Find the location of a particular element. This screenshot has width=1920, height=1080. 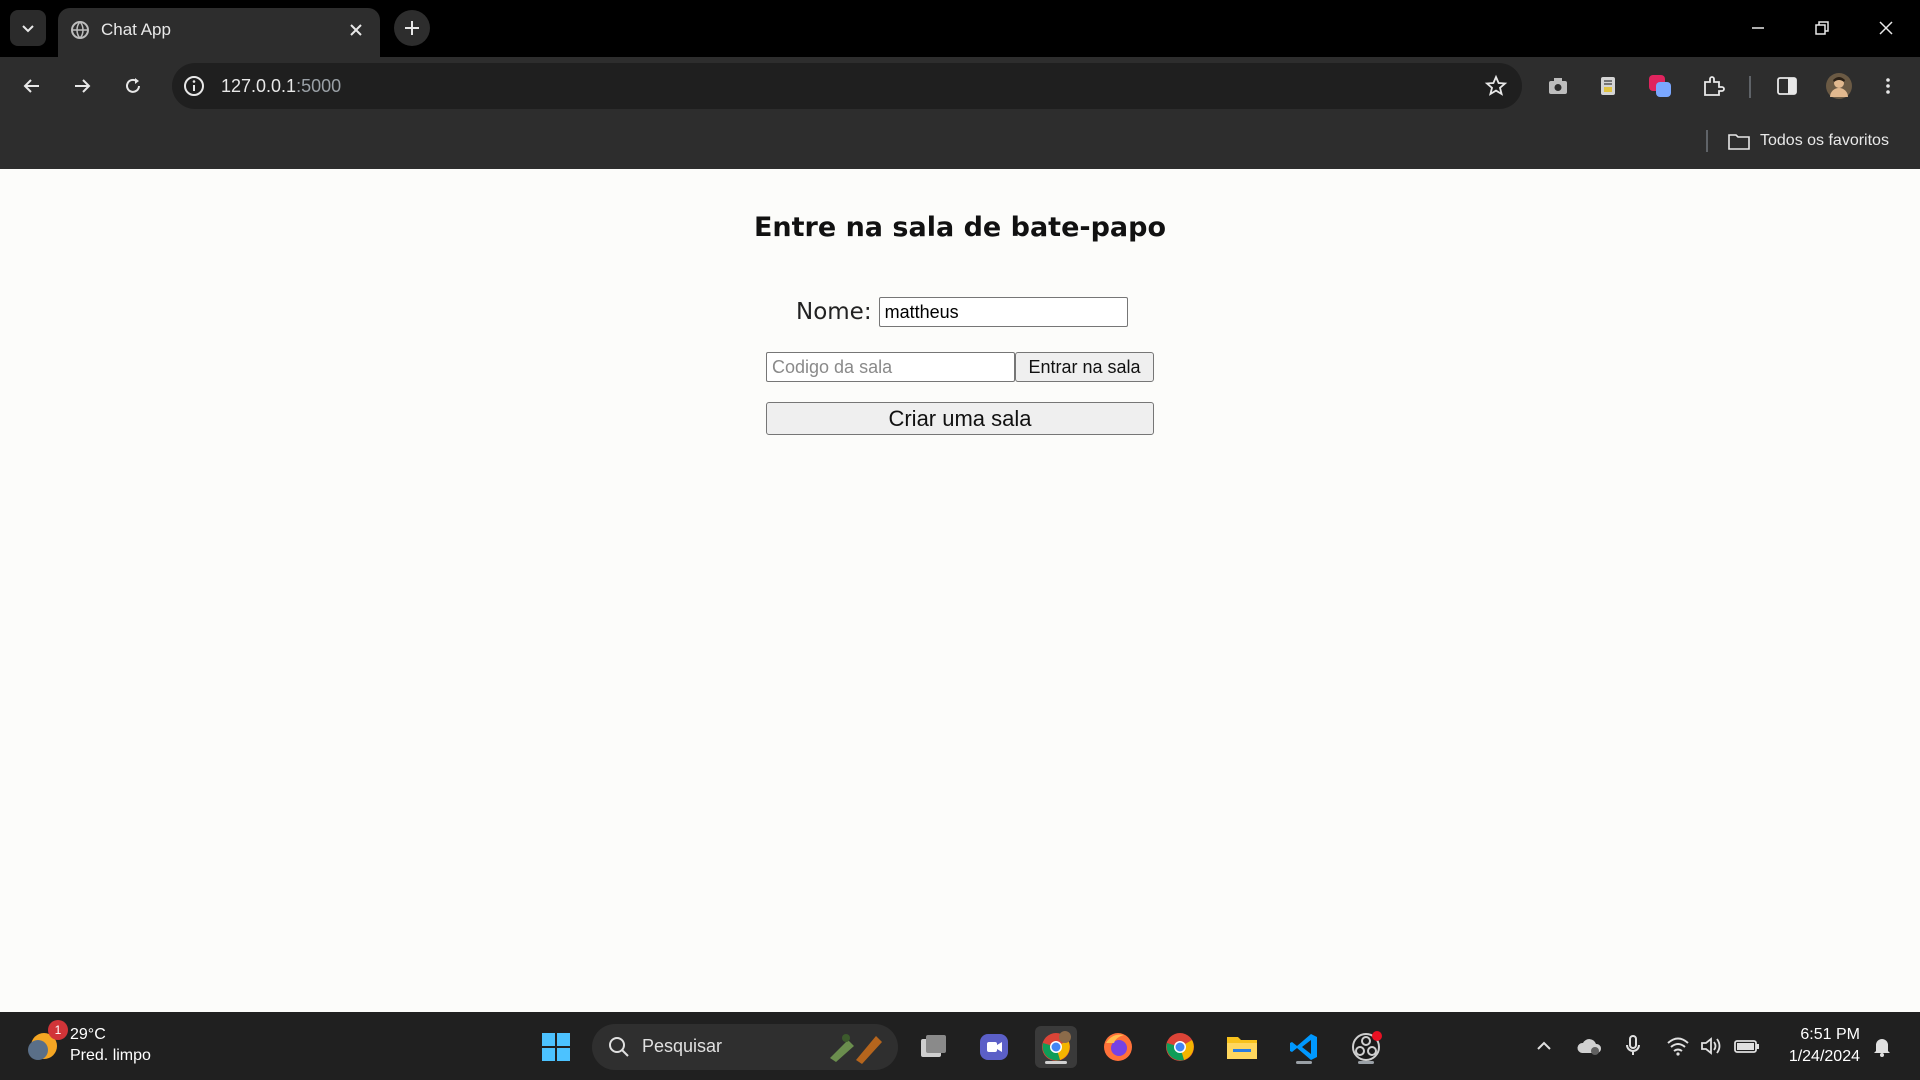

task-view-icon is located at coordinates (933, 1046).